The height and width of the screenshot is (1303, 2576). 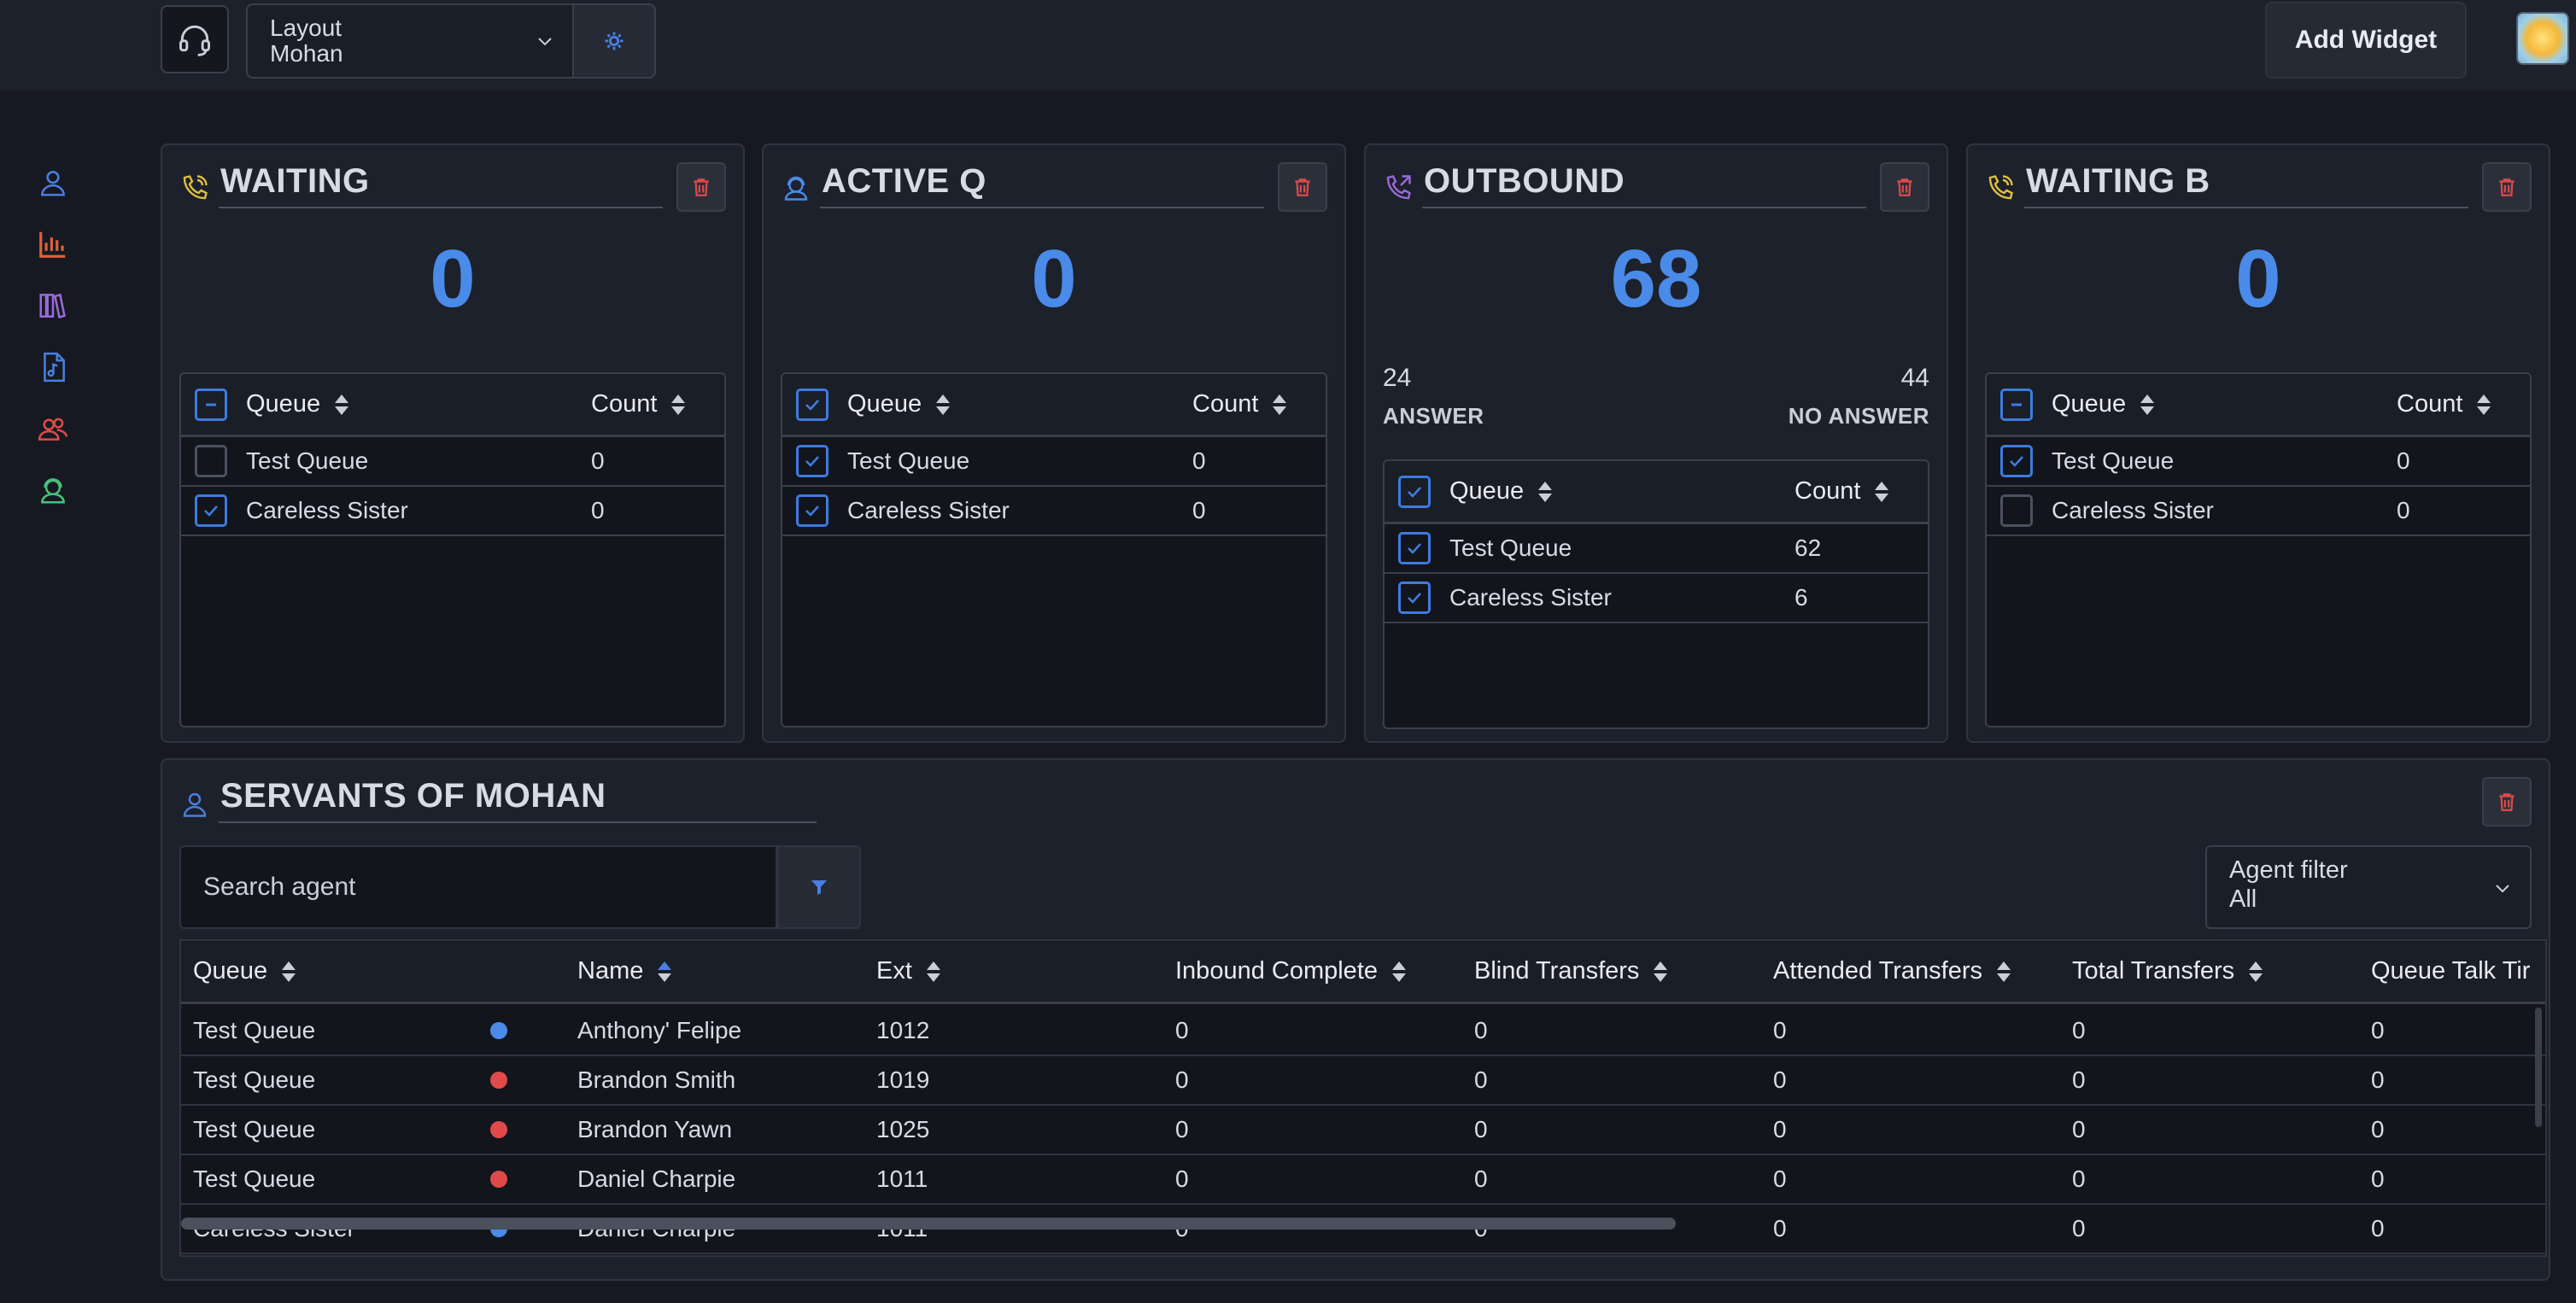 I want to click on agent-filter-select: Agent filter All, so click(x=2368, y=887).